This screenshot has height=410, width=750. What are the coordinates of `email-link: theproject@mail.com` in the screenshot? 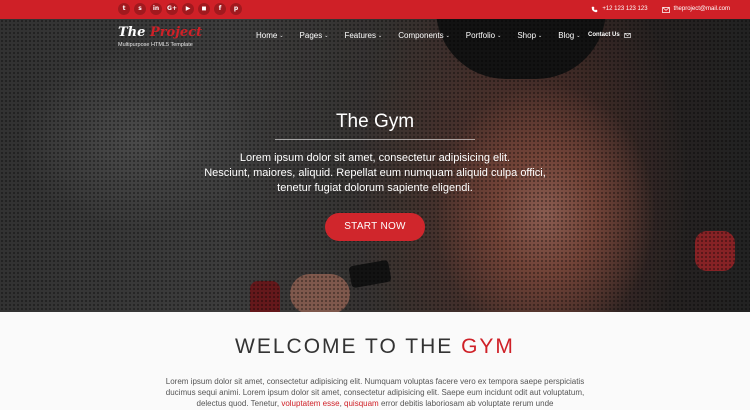 It's located at (695, 9).